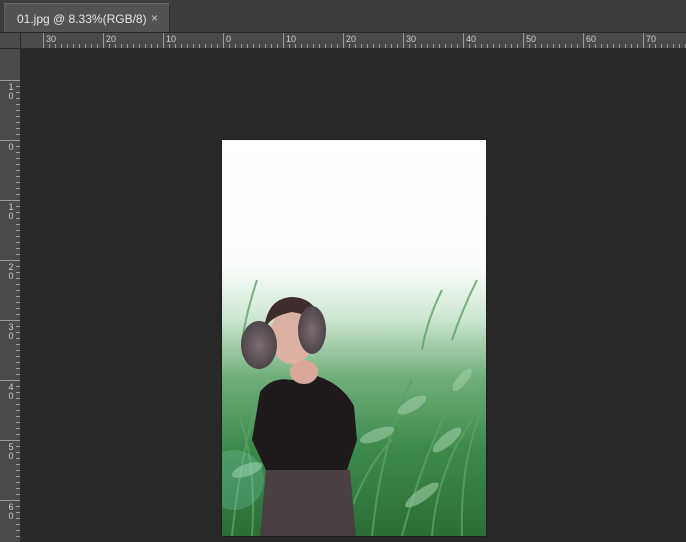 This screenshot has height=542, width=686. I want to click on ruler-v-label: 30, so click(11, 332).